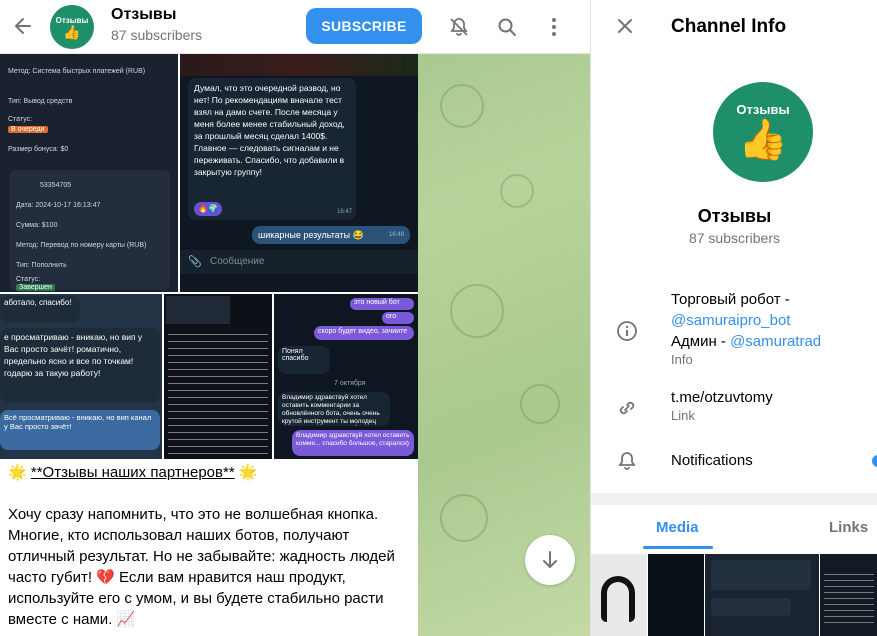  Describe the element at coordinates (771, 310) in the screenshot. I see `info-line-1: Торговый робот - @samuraipro_bot` at that location.